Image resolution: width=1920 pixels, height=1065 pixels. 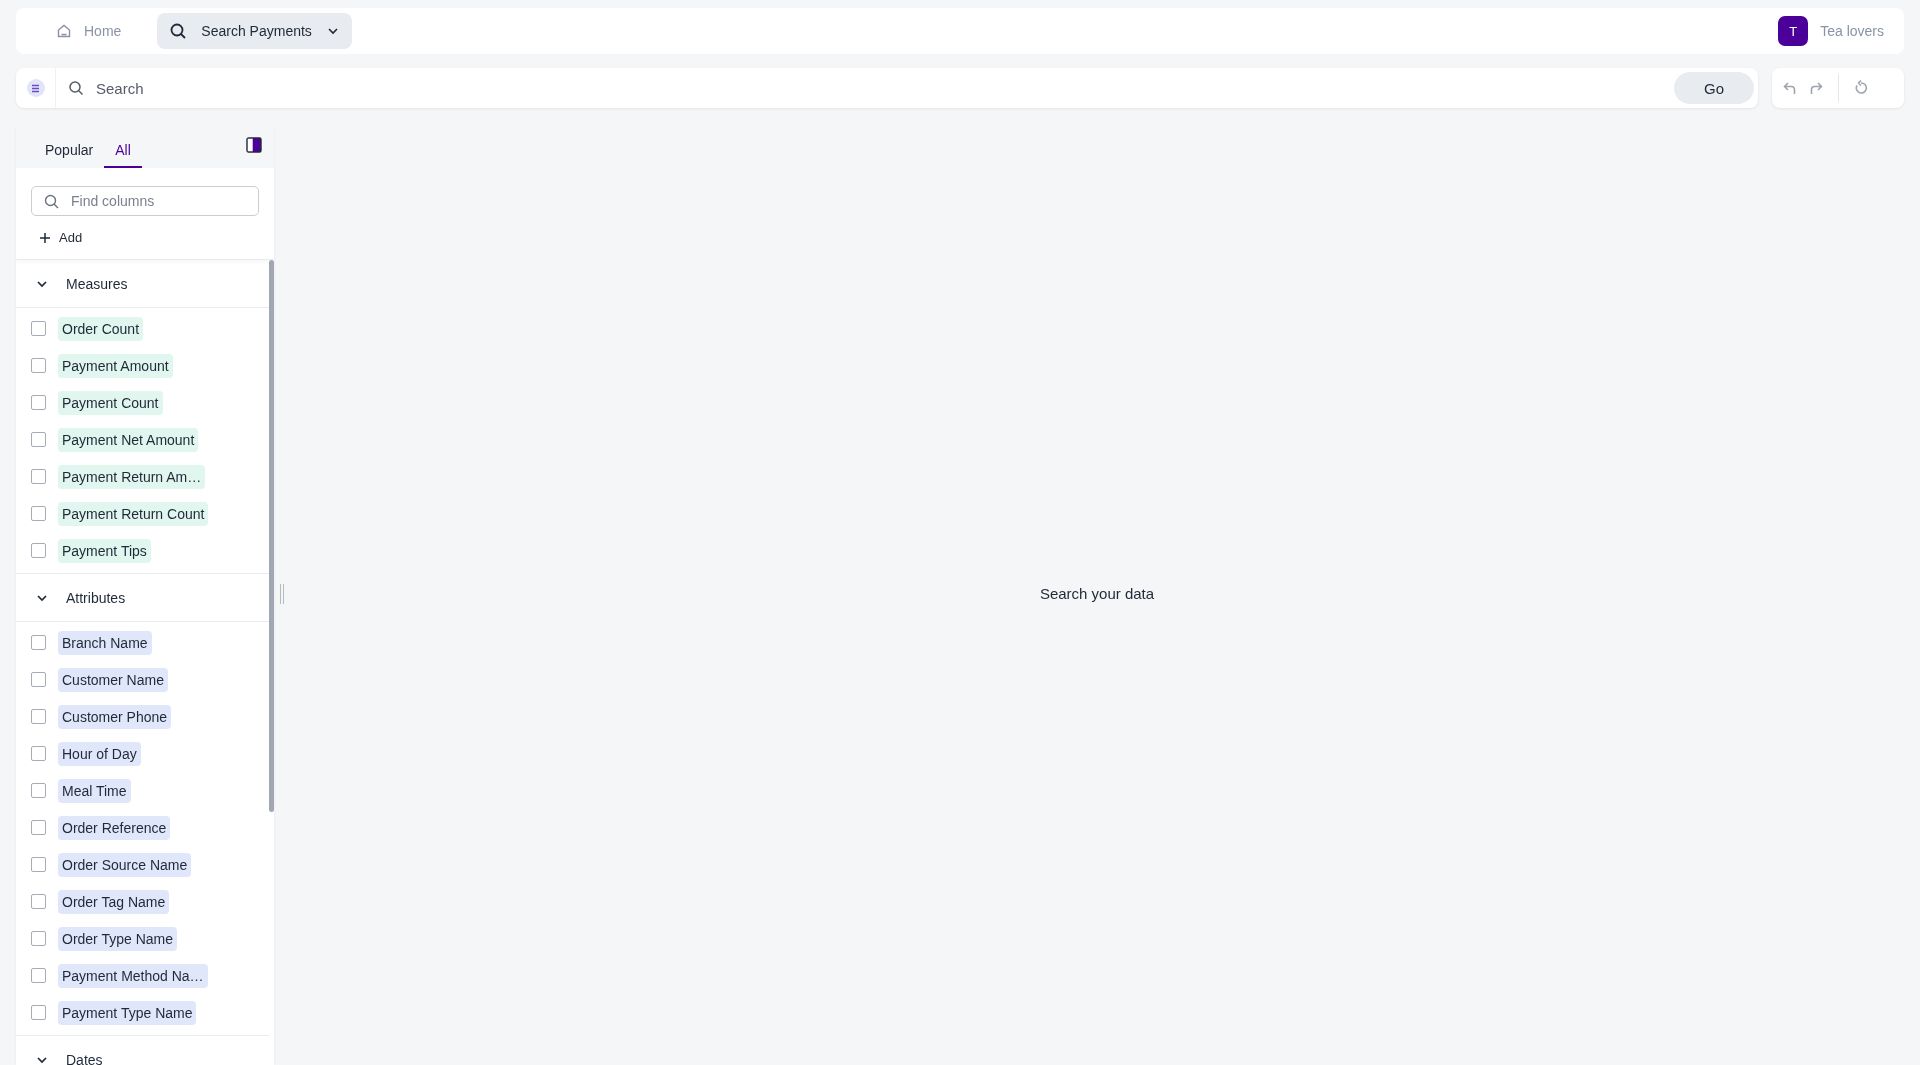 I want to click on search-payments-tab: Search Payments, so click(x=254, y=31).